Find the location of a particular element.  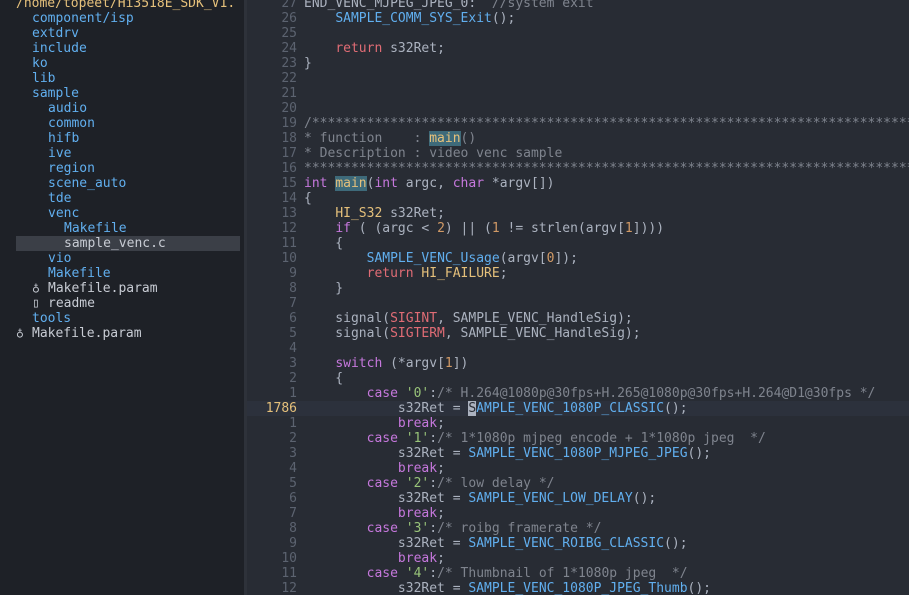

code-line: 4 is located at coordinates (578, 348).